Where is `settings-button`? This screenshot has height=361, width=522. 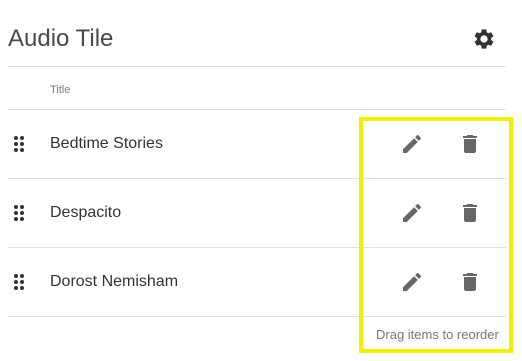 settings-button is located at coordinates (484, 39).